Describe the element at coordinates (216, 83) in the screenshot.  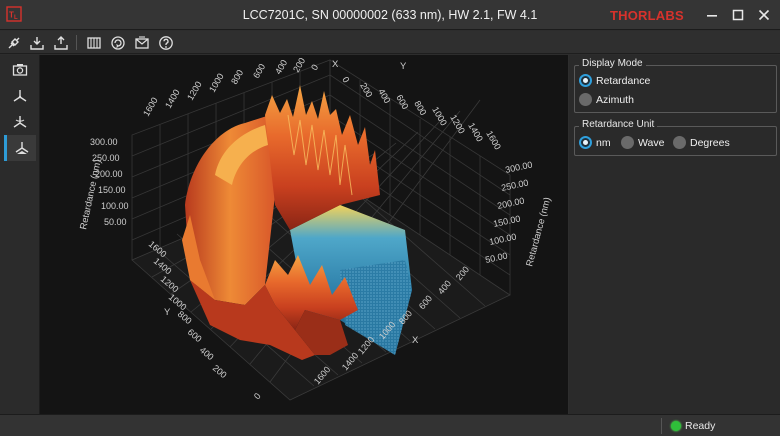
I see `x-back-tick: 1000` at that location.